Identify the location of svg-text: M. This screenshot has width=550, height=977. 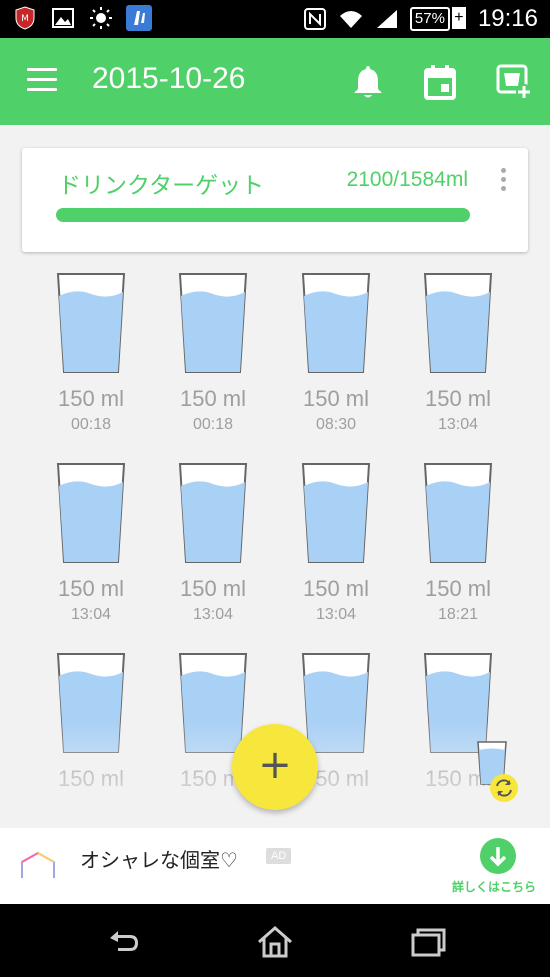
(25, 19).